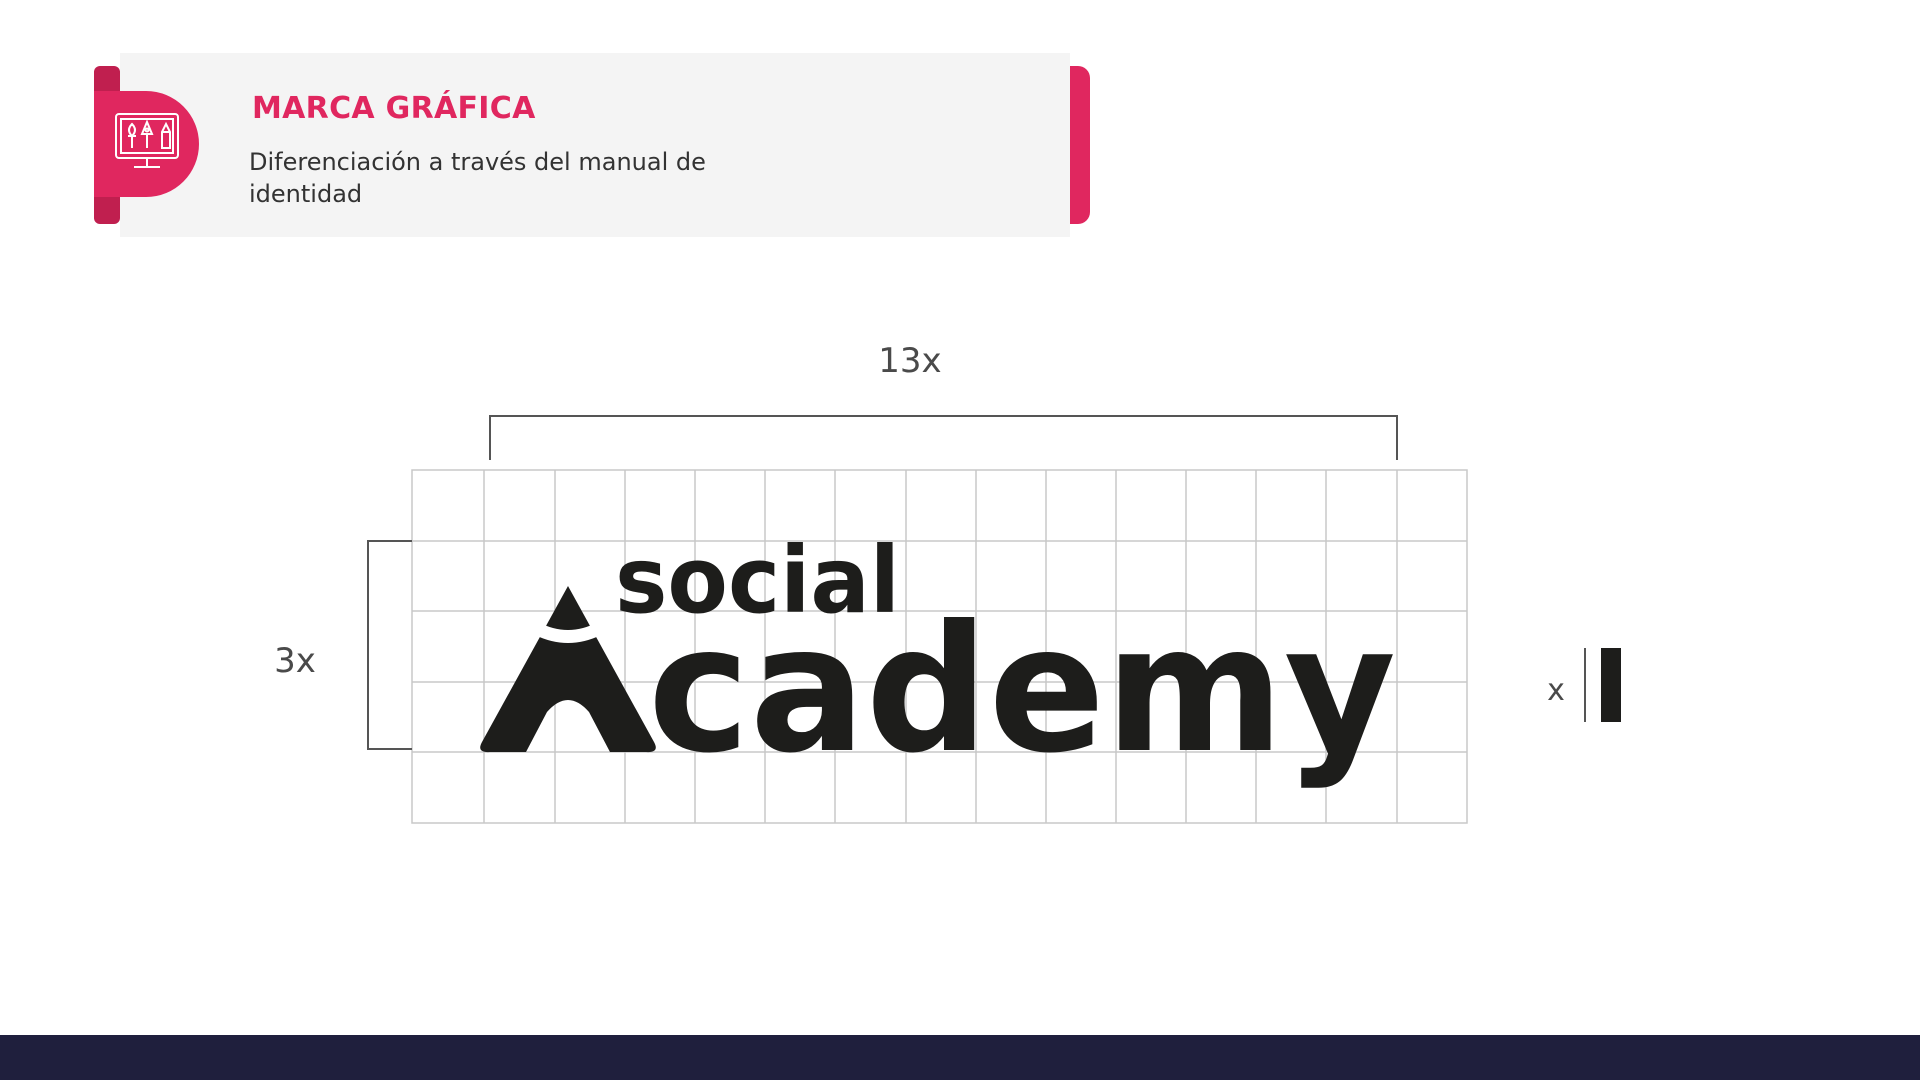 Image resolution: width=1920 pixels, height=1080 pixels. Describe the element at coordinates (1022, 690) in the screenshot. I see `logo-word-cademy: cademy` at that location.